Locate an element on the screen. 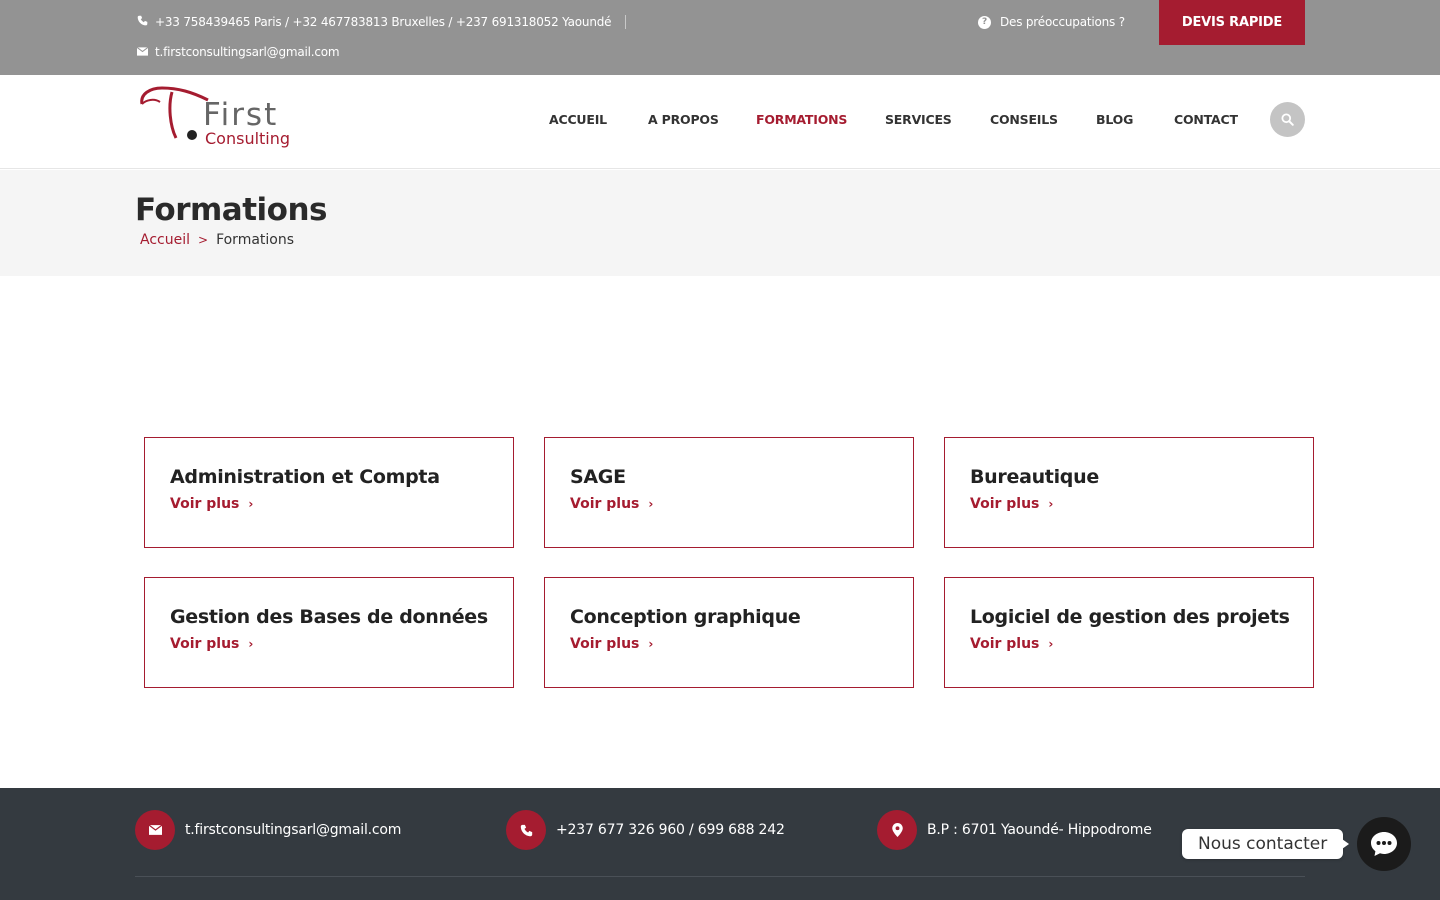  chat-bubble-icon is located at coordinates (1384, 844).